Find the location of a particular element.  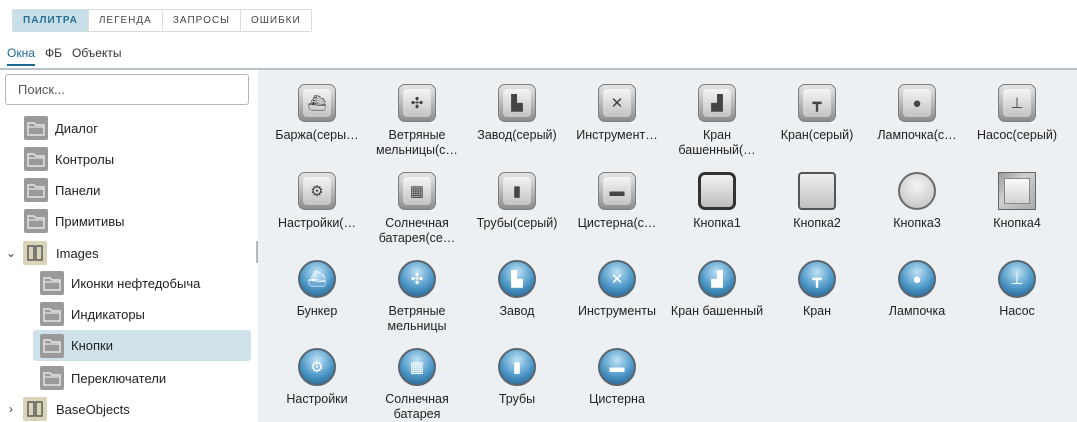

tree-item-base-objects: › BaseObjects is located at coordinates (67, 408).